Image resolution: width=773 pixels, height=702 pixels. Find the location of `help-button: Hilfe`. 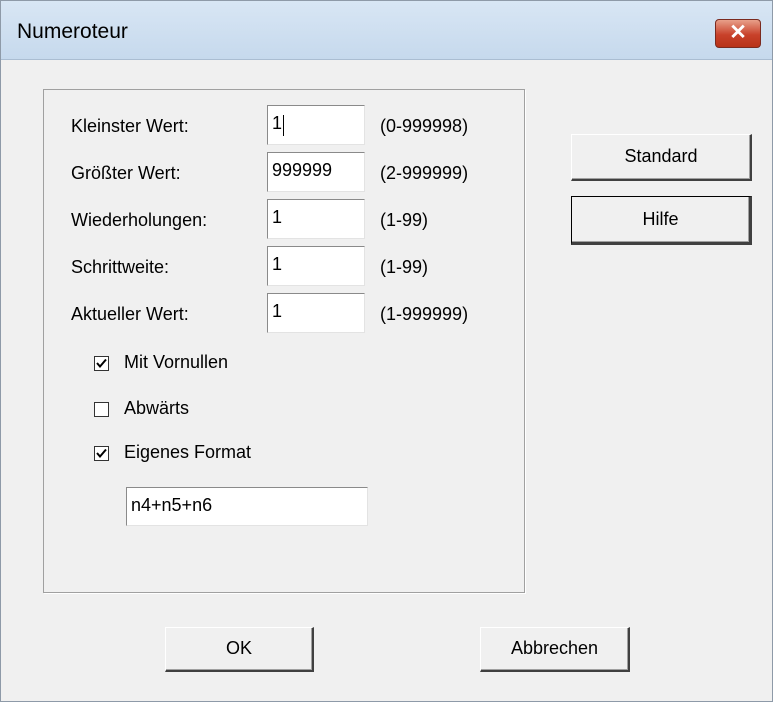

help-button: Hilfe is located at coordinates (661, 220).